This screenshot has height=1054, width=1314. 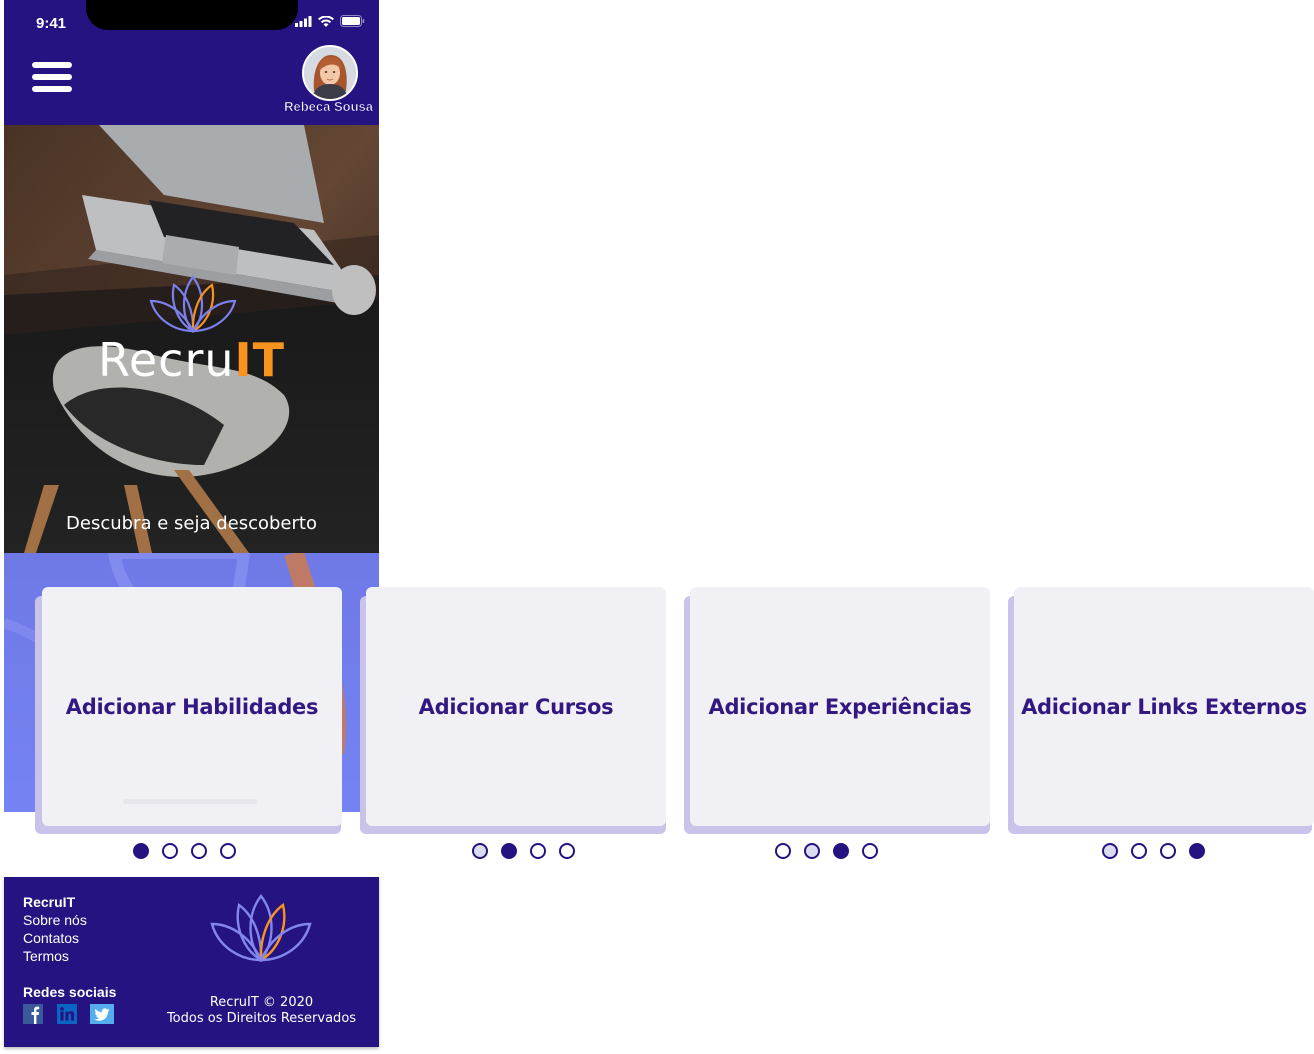 I want to click on status-time: 9:41, so click(x=51, y=23).